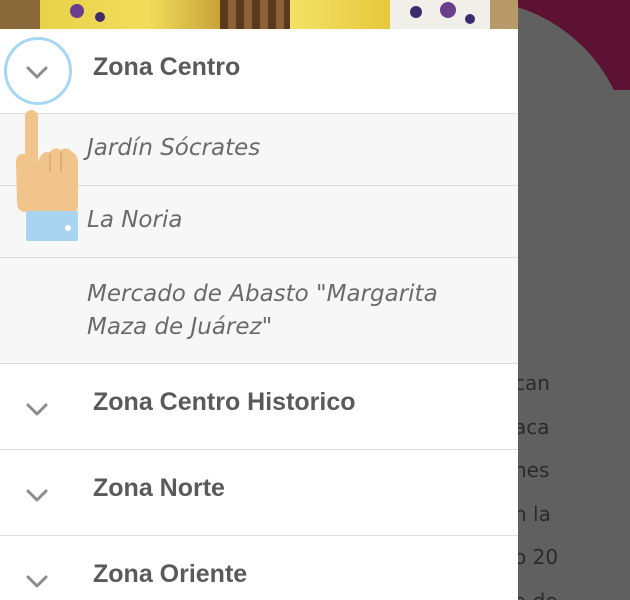  Describe the element at coordinates (259, 568) in the screenshot. I see `zone-oriente-header: Zona Oriente` at that location.